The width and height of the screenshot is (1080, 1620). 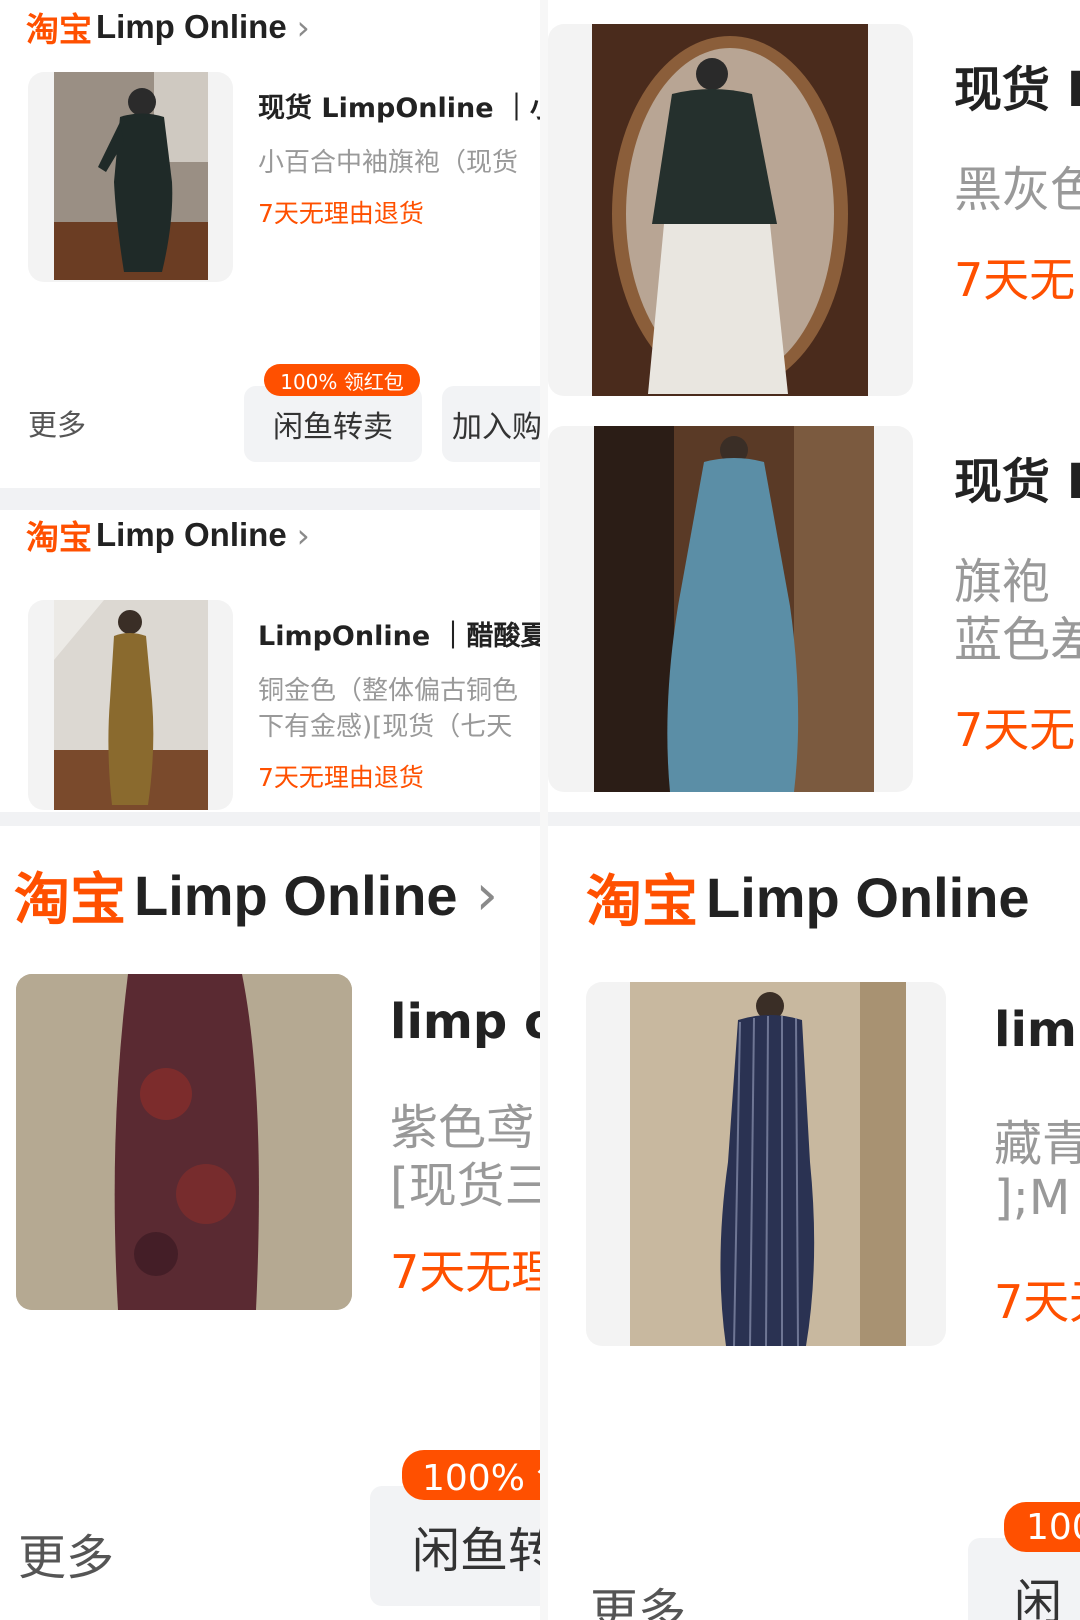 What do you see at coordinates (399, 105) in the screenshot?
I see `product-title: 现货 LimpOnline ｜小` at bounding box center [399, 105].